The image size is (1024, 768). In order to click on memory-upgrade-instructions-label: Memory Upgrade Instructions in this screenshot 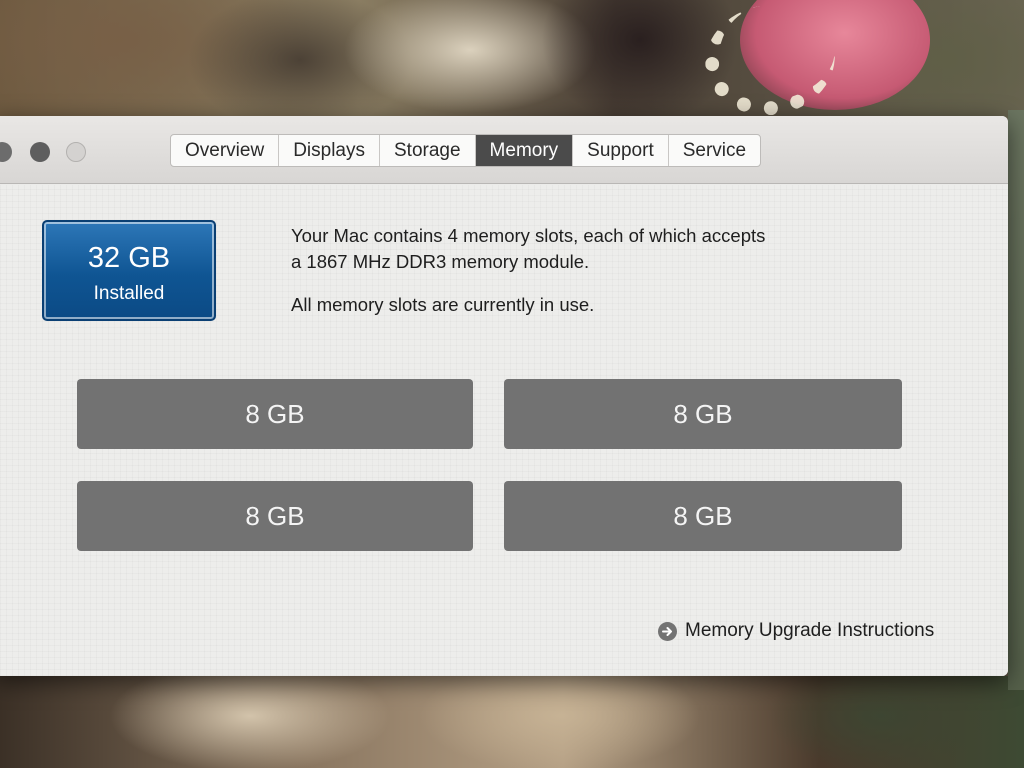, I will do `click(810, 630)`.